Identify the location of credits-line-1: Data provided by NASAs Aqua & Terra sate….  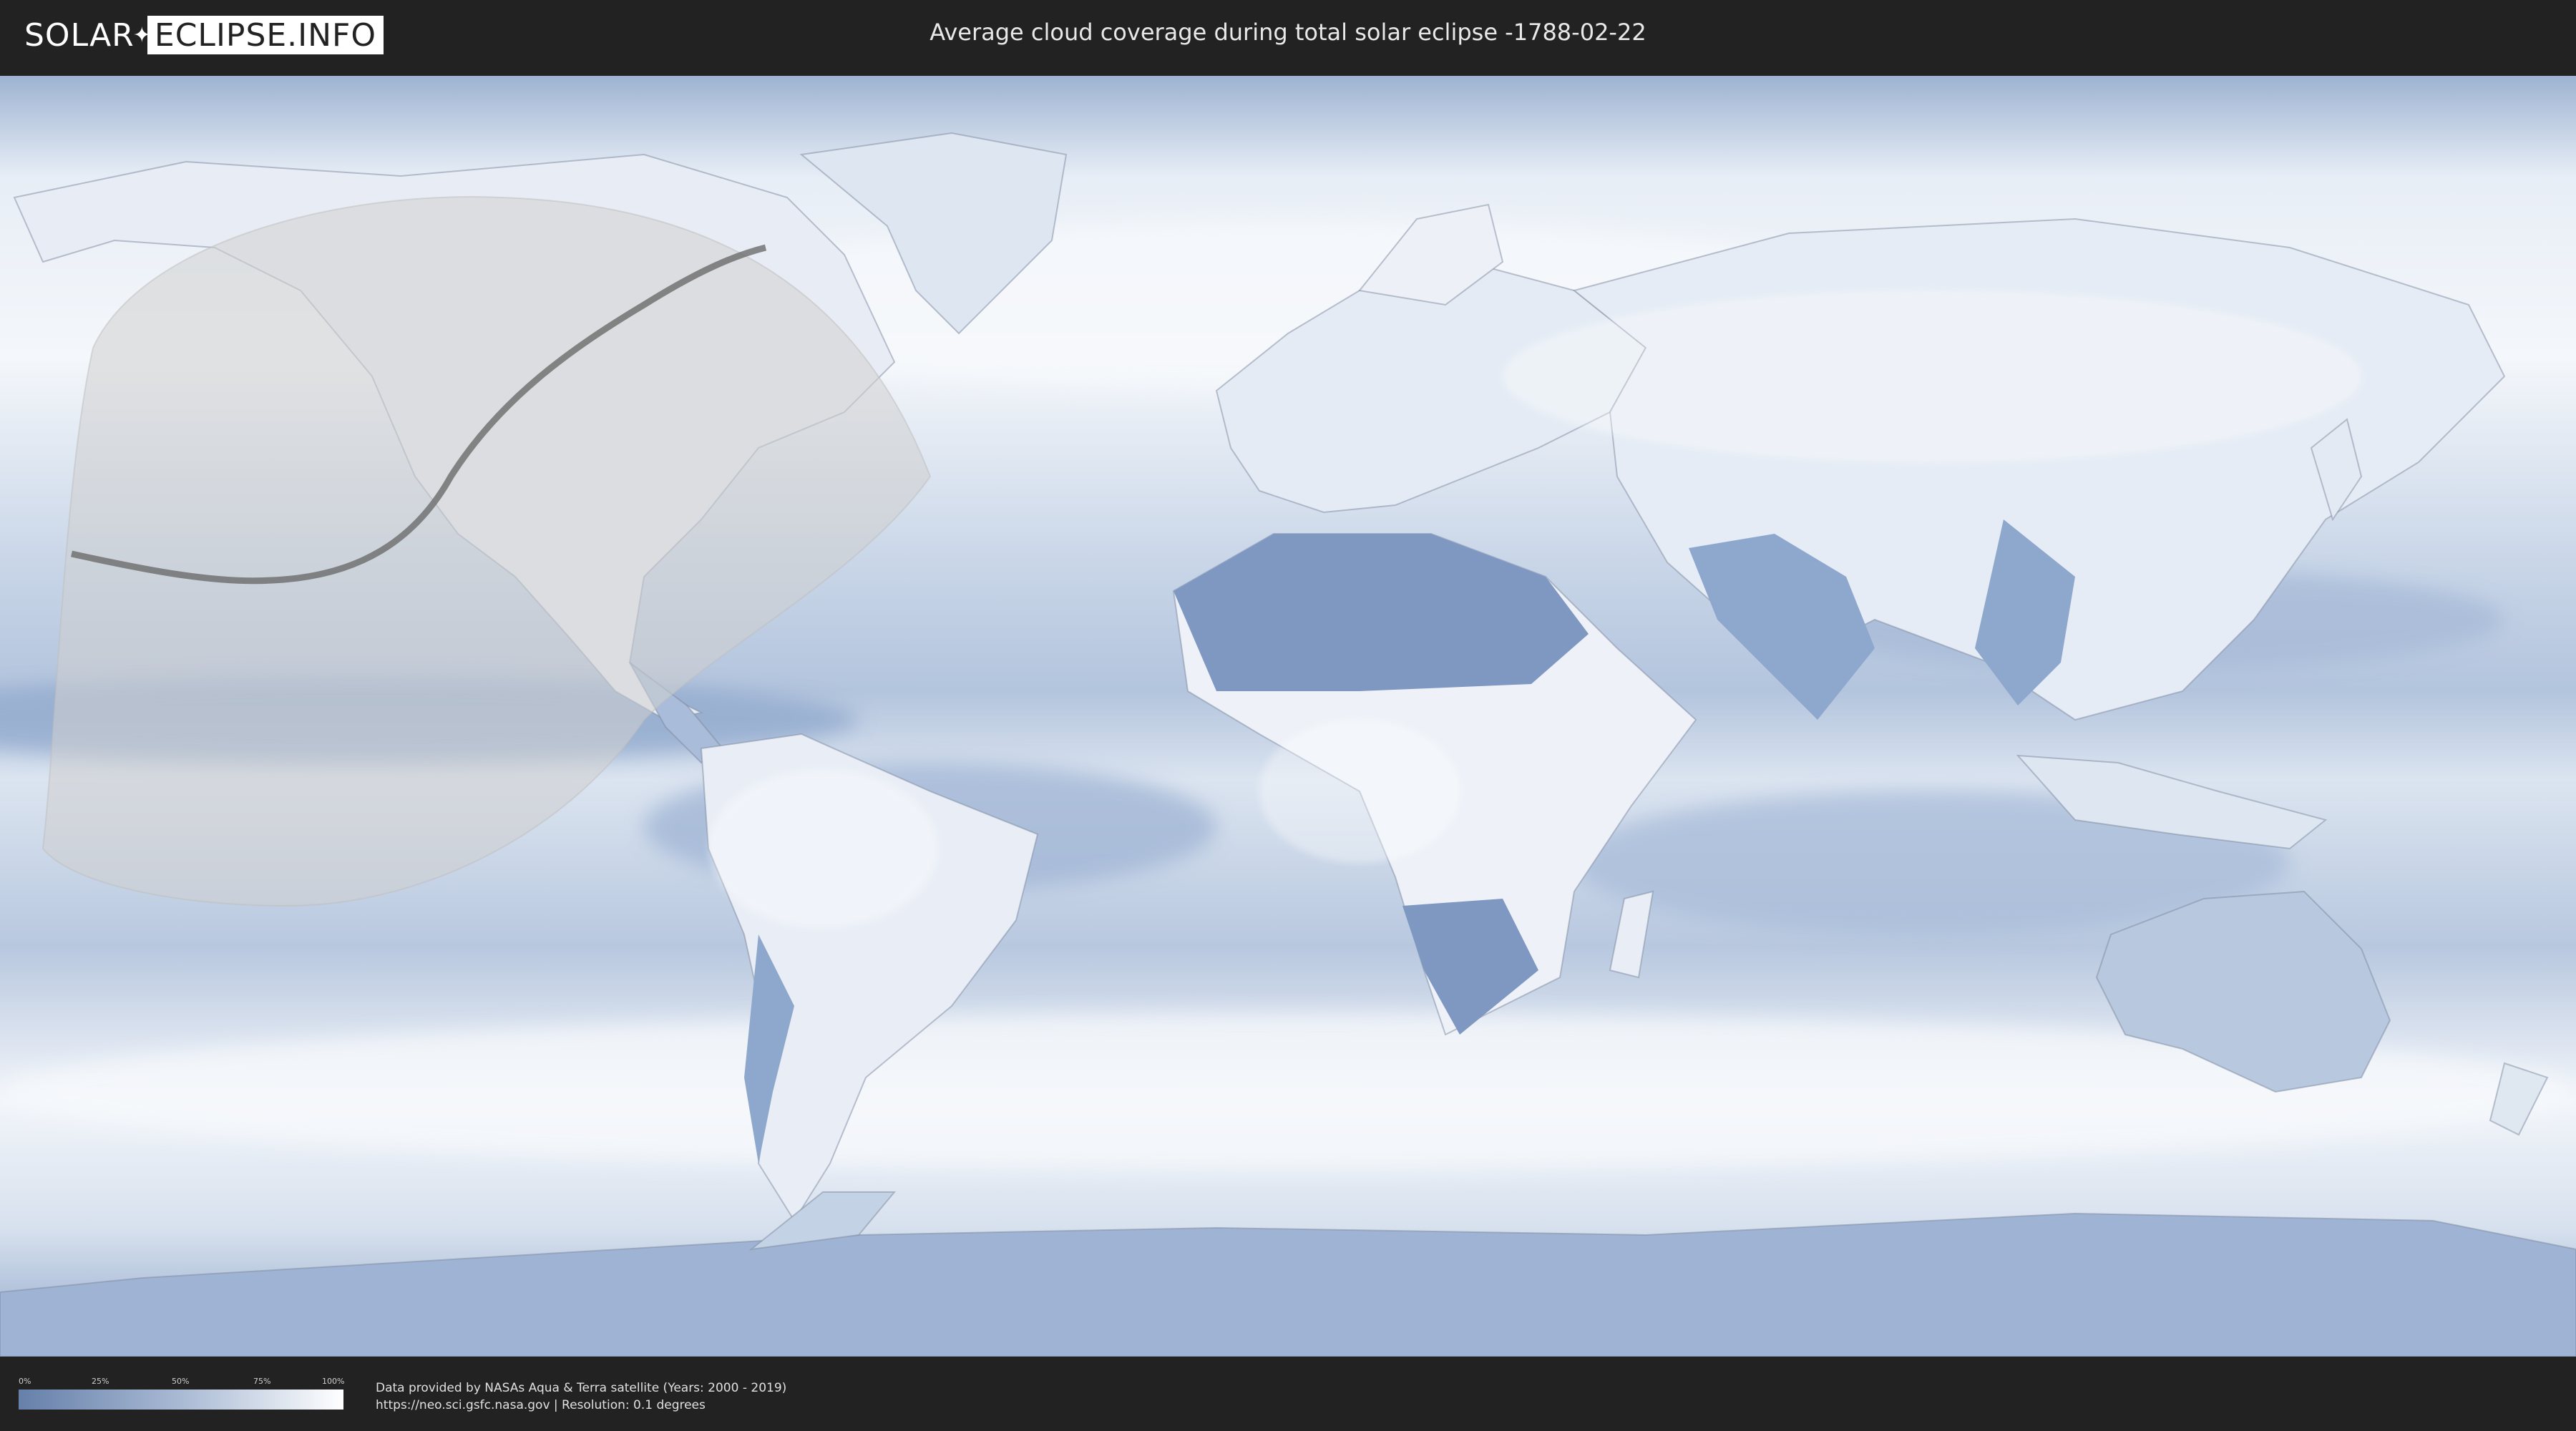
(581, 1388).